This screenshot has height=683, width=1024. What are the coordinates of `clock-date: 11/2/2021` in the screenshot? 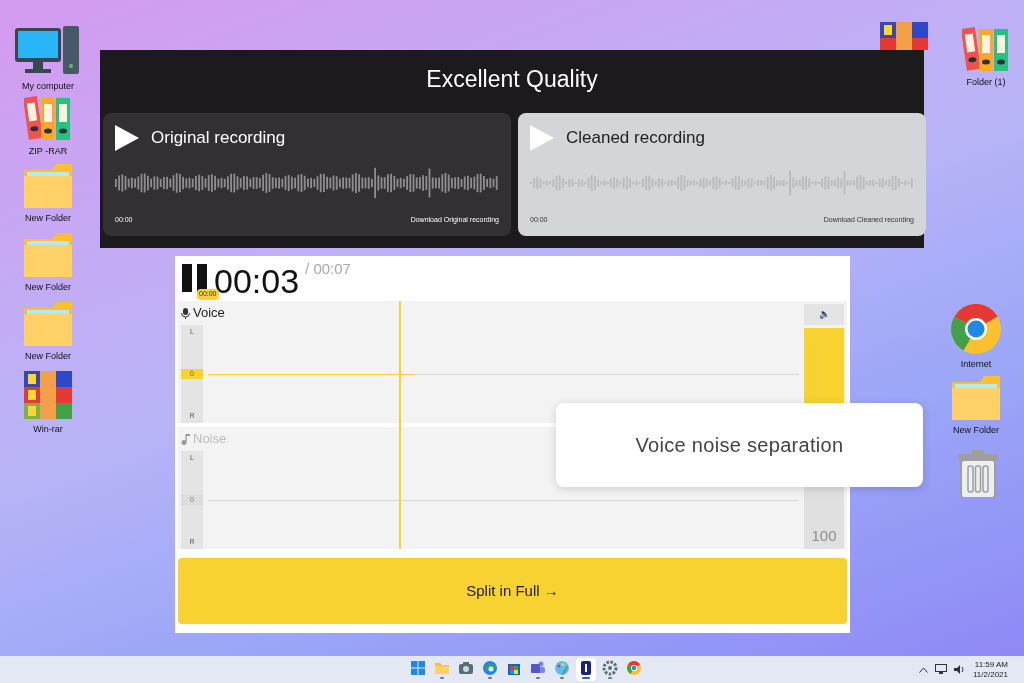 It's located at (990, 674).